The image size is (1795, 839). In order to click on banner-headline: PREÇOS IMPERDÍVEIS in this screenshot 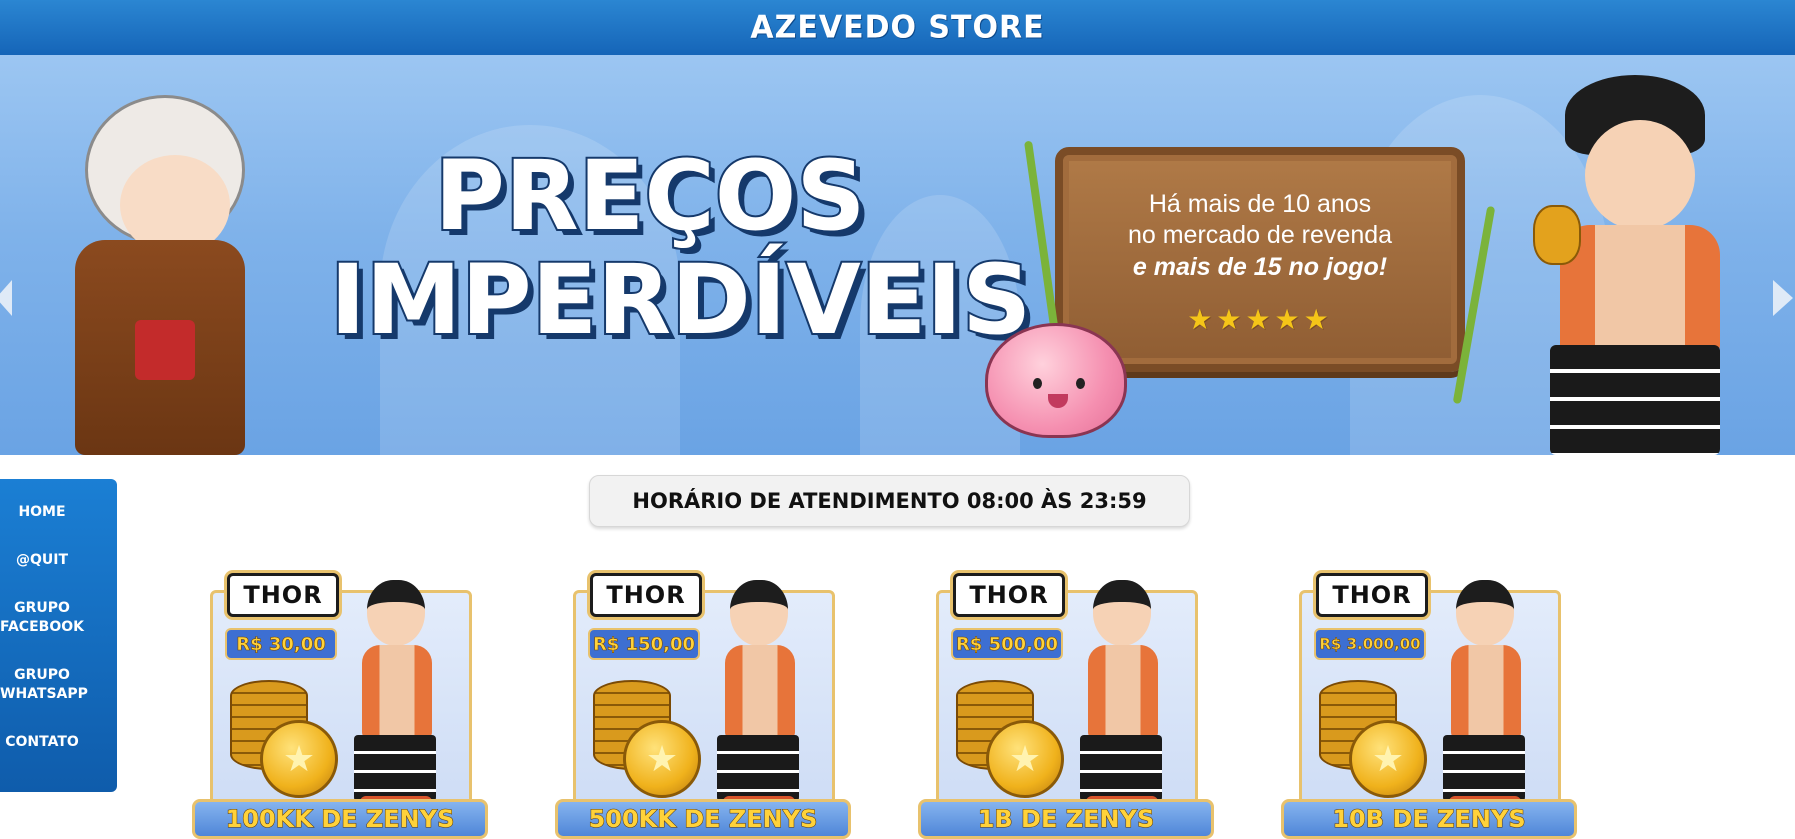, I will do `click(680, 248)`.